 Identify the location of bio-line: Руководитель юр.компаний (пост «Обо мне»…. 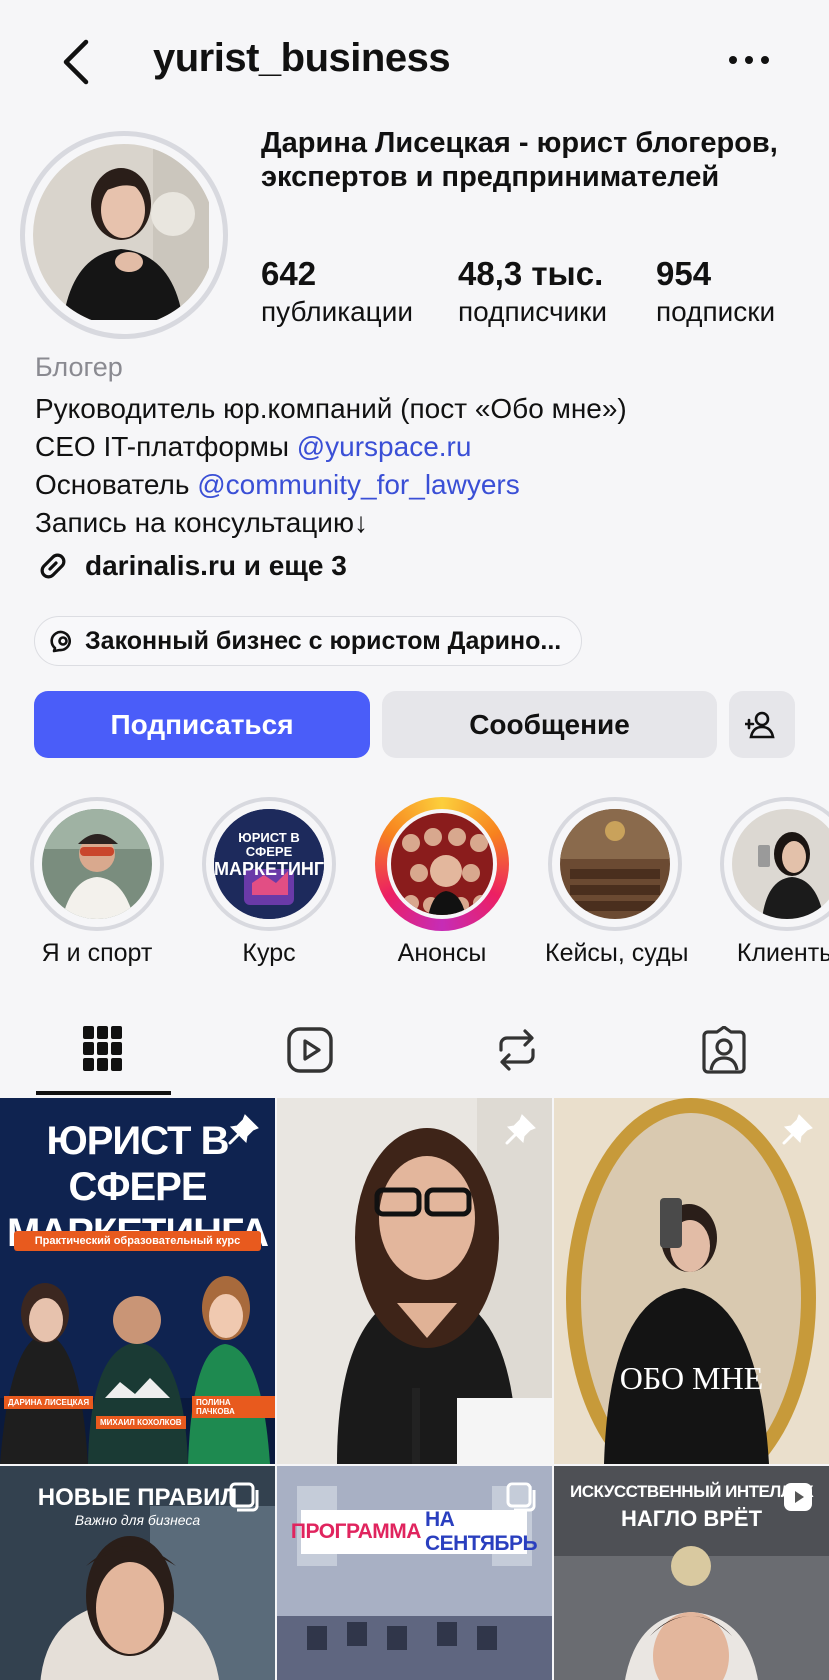
(331, 408).